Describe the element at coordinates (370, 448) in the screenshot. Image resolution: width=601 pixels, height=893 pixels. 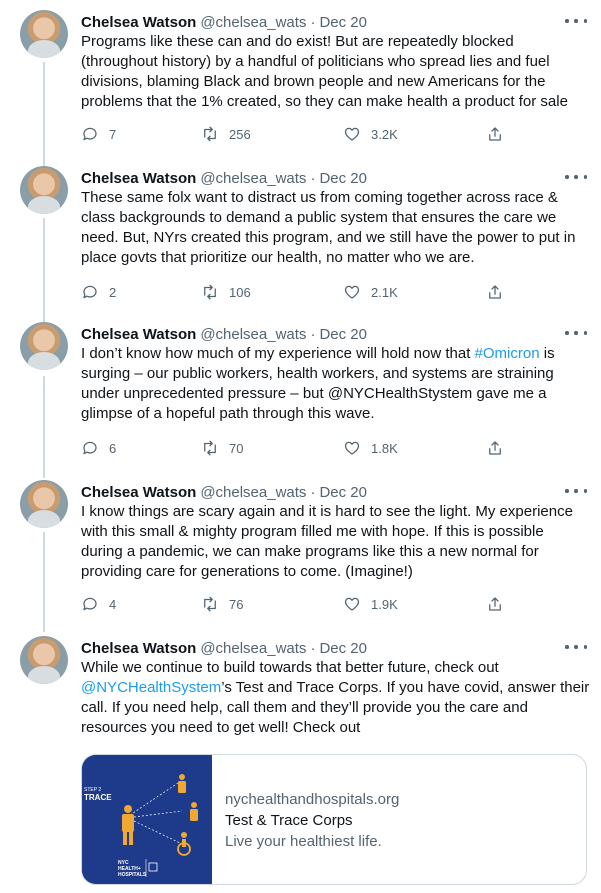
I see `like-button: 1.8K` at that location.